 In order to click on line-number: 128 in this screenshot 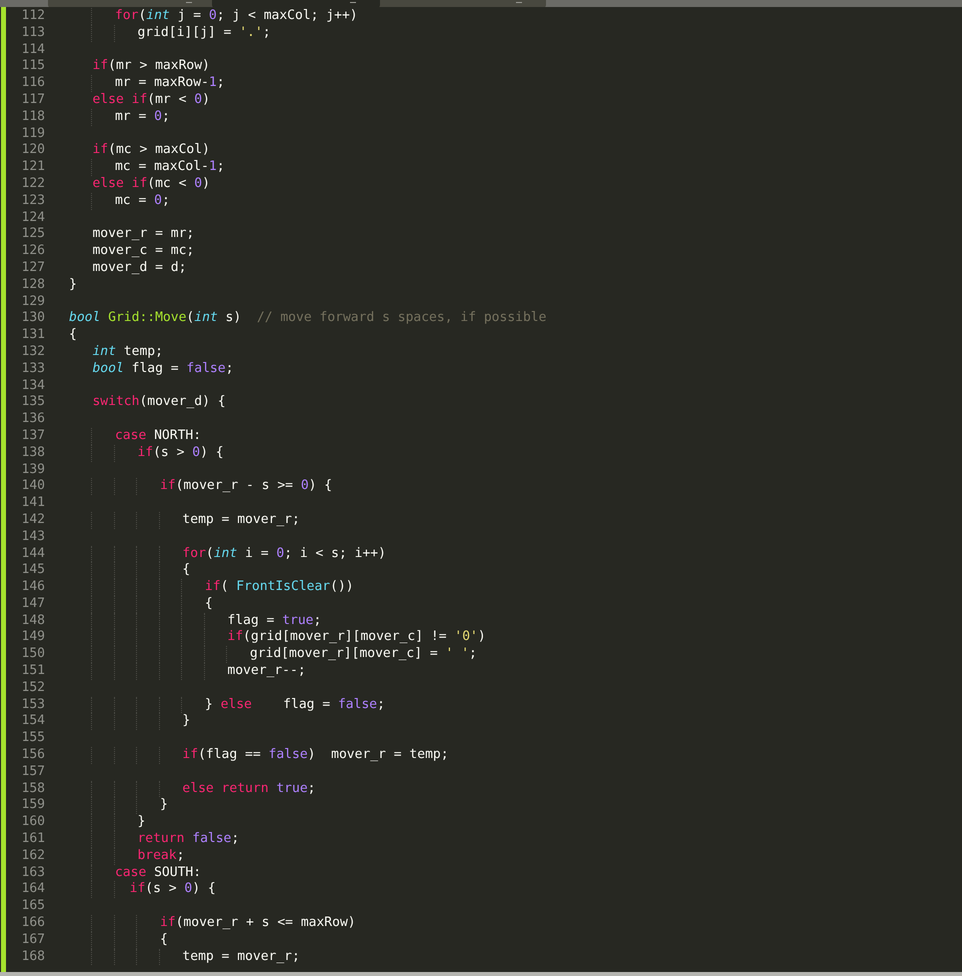, I will do `click(33, 285)`.